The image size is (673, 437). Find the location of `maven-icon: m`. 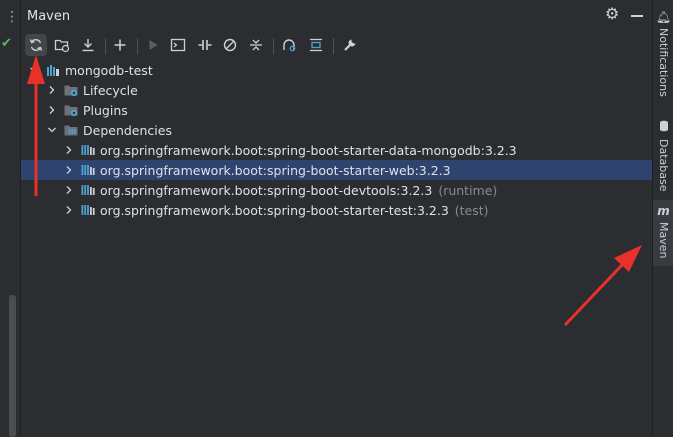

maven-icon: m is located at coordinates (663, 211).